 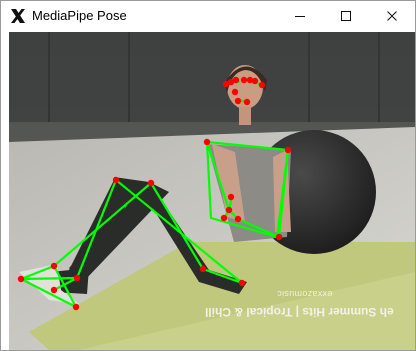 I want to click on watermark-channel: exxazomusic, so click(x=305, y=294).